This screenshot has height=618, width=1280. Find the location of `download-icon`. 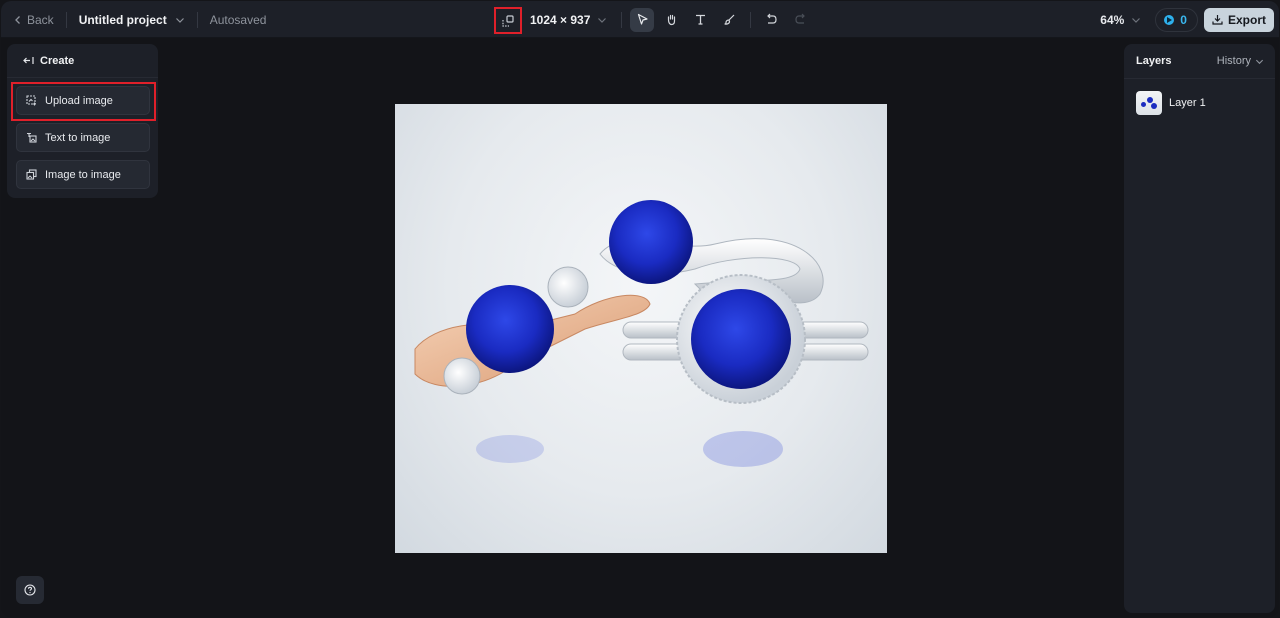

download-icon is located at coordinates (1217, 20).